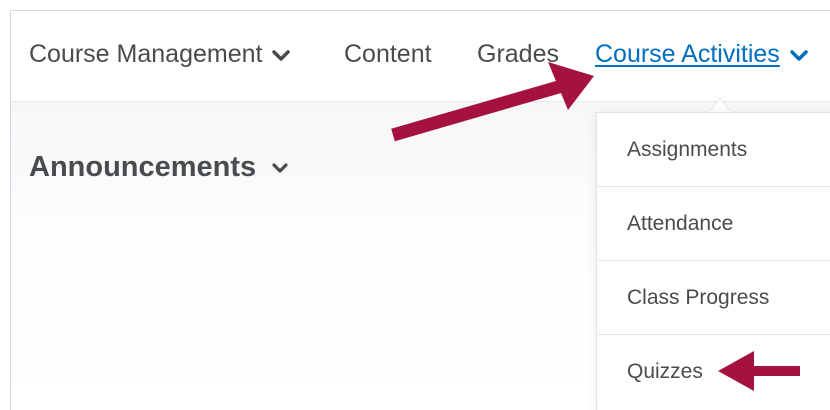 This screenshot has height=410, width=830. What do you see at coordinates (146, 54) in the screenshot?
I see `nav-item-label: Course Management` at bounding box center [146, 54].